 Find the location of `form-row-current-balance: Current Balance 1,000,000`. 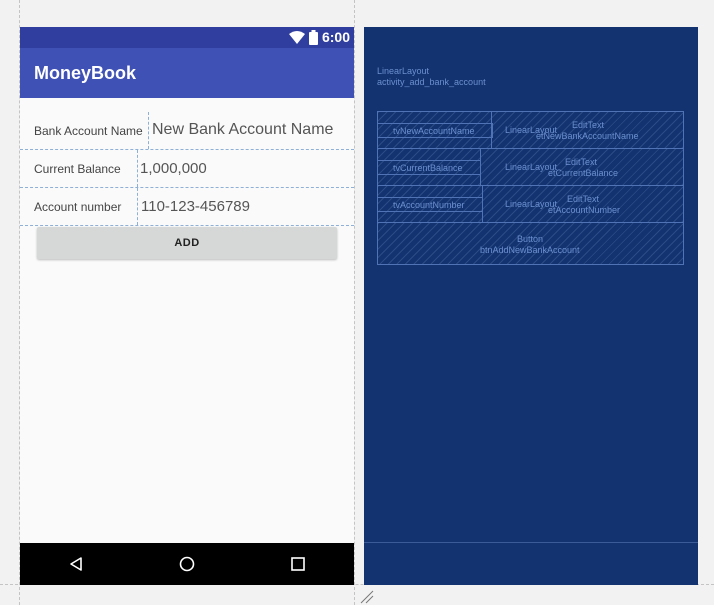

form-row-current-balance: Current Balance 1,000,000 is located at coordinates (187, 169).